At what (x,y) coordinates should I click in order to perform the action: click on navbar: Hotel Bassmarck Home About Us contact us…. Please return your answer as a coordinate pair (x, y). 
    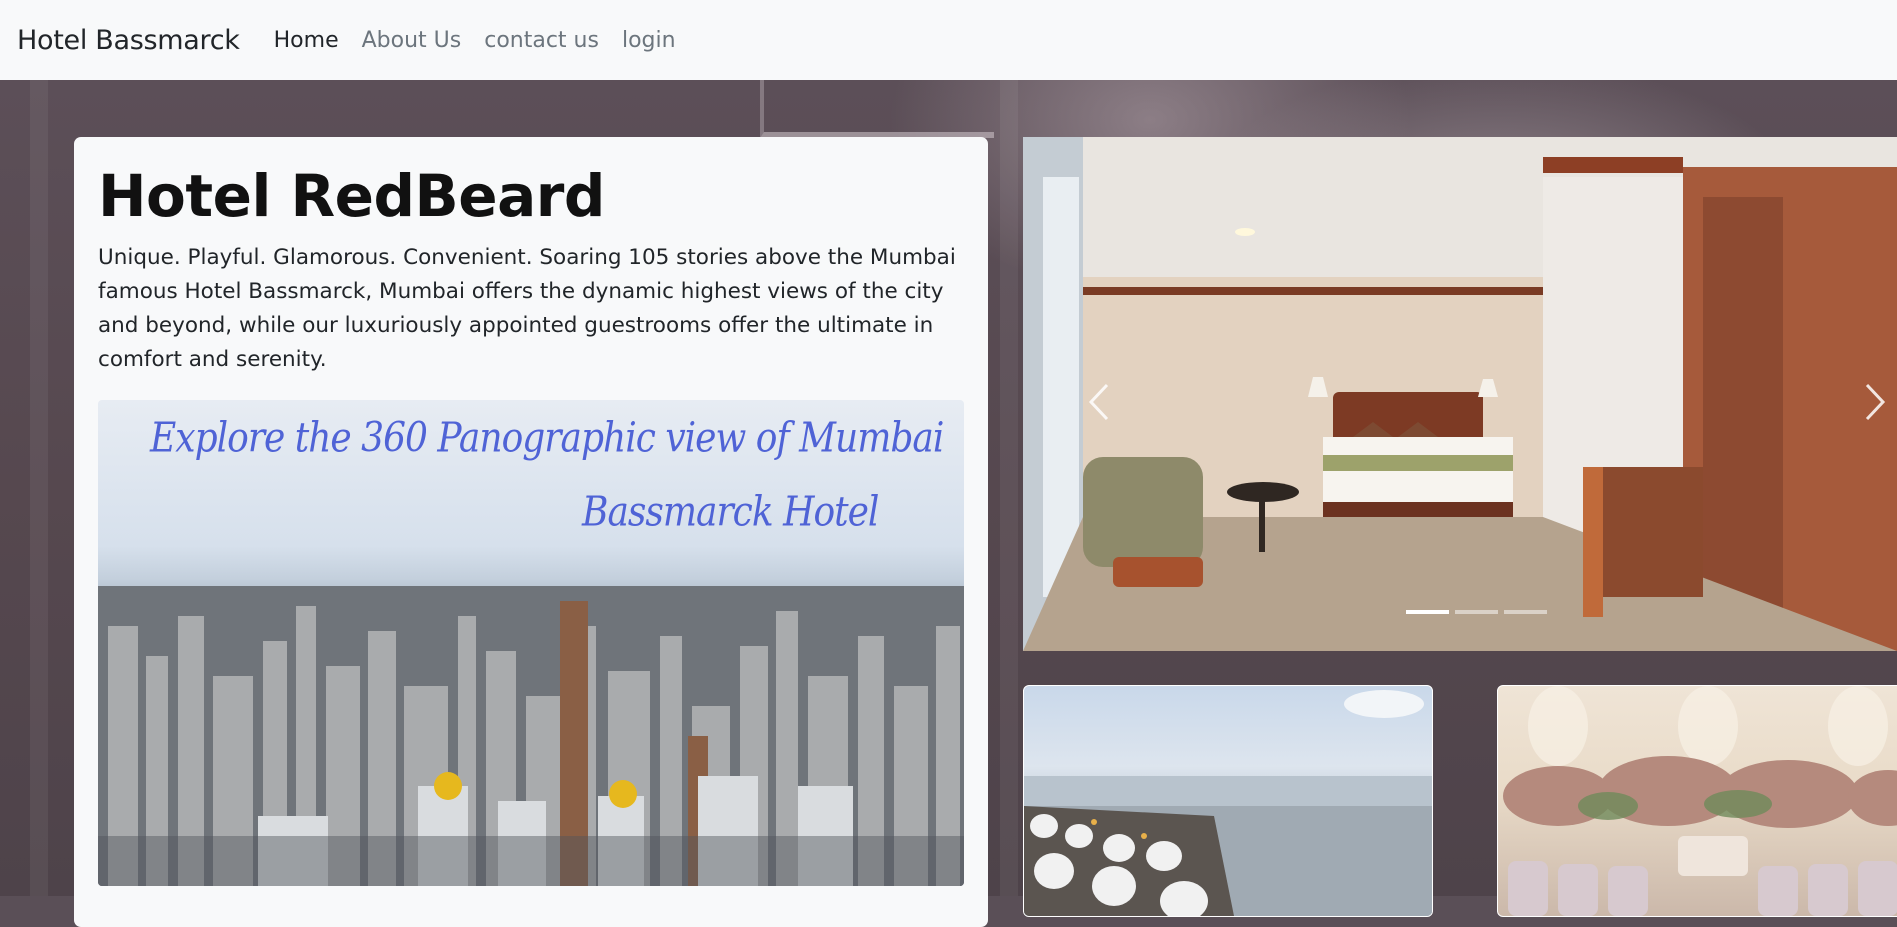
    Looking at the image, I should click on (948, 40).